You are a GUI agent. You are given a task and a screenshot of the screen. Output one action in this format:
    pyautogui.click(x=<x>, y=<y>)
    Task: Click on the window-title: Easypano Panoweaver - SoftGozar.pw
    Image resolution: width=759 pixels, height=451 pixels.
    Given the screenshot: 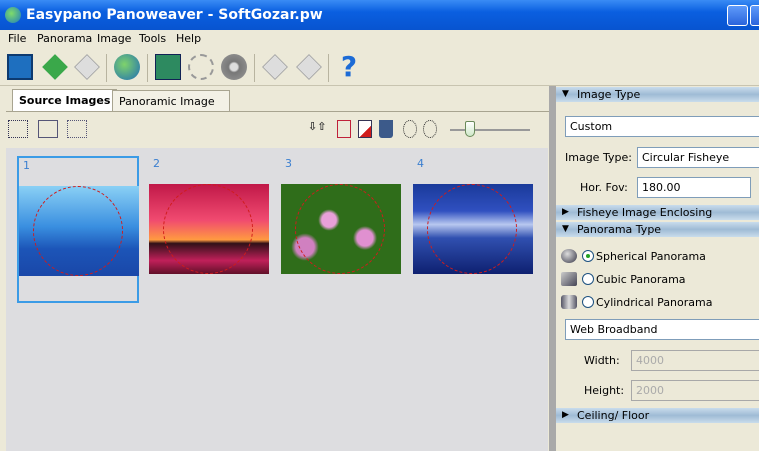 What is the action you would take?
    pyautogui.click(x=174, y=15)
    